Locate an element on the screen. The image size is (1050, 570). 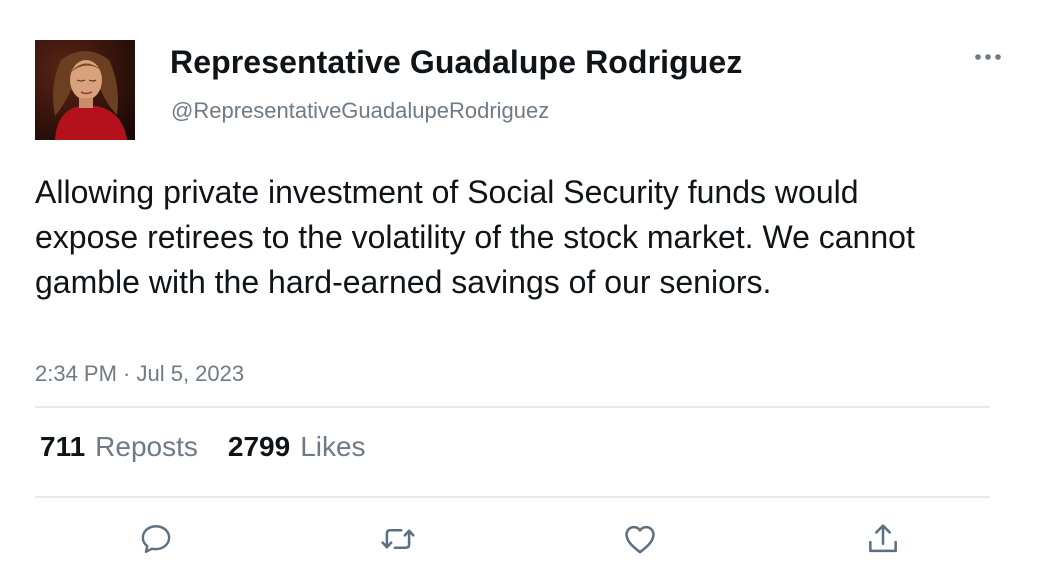
likes-stat: 2799 Likes is located at coordinates (297, 447).